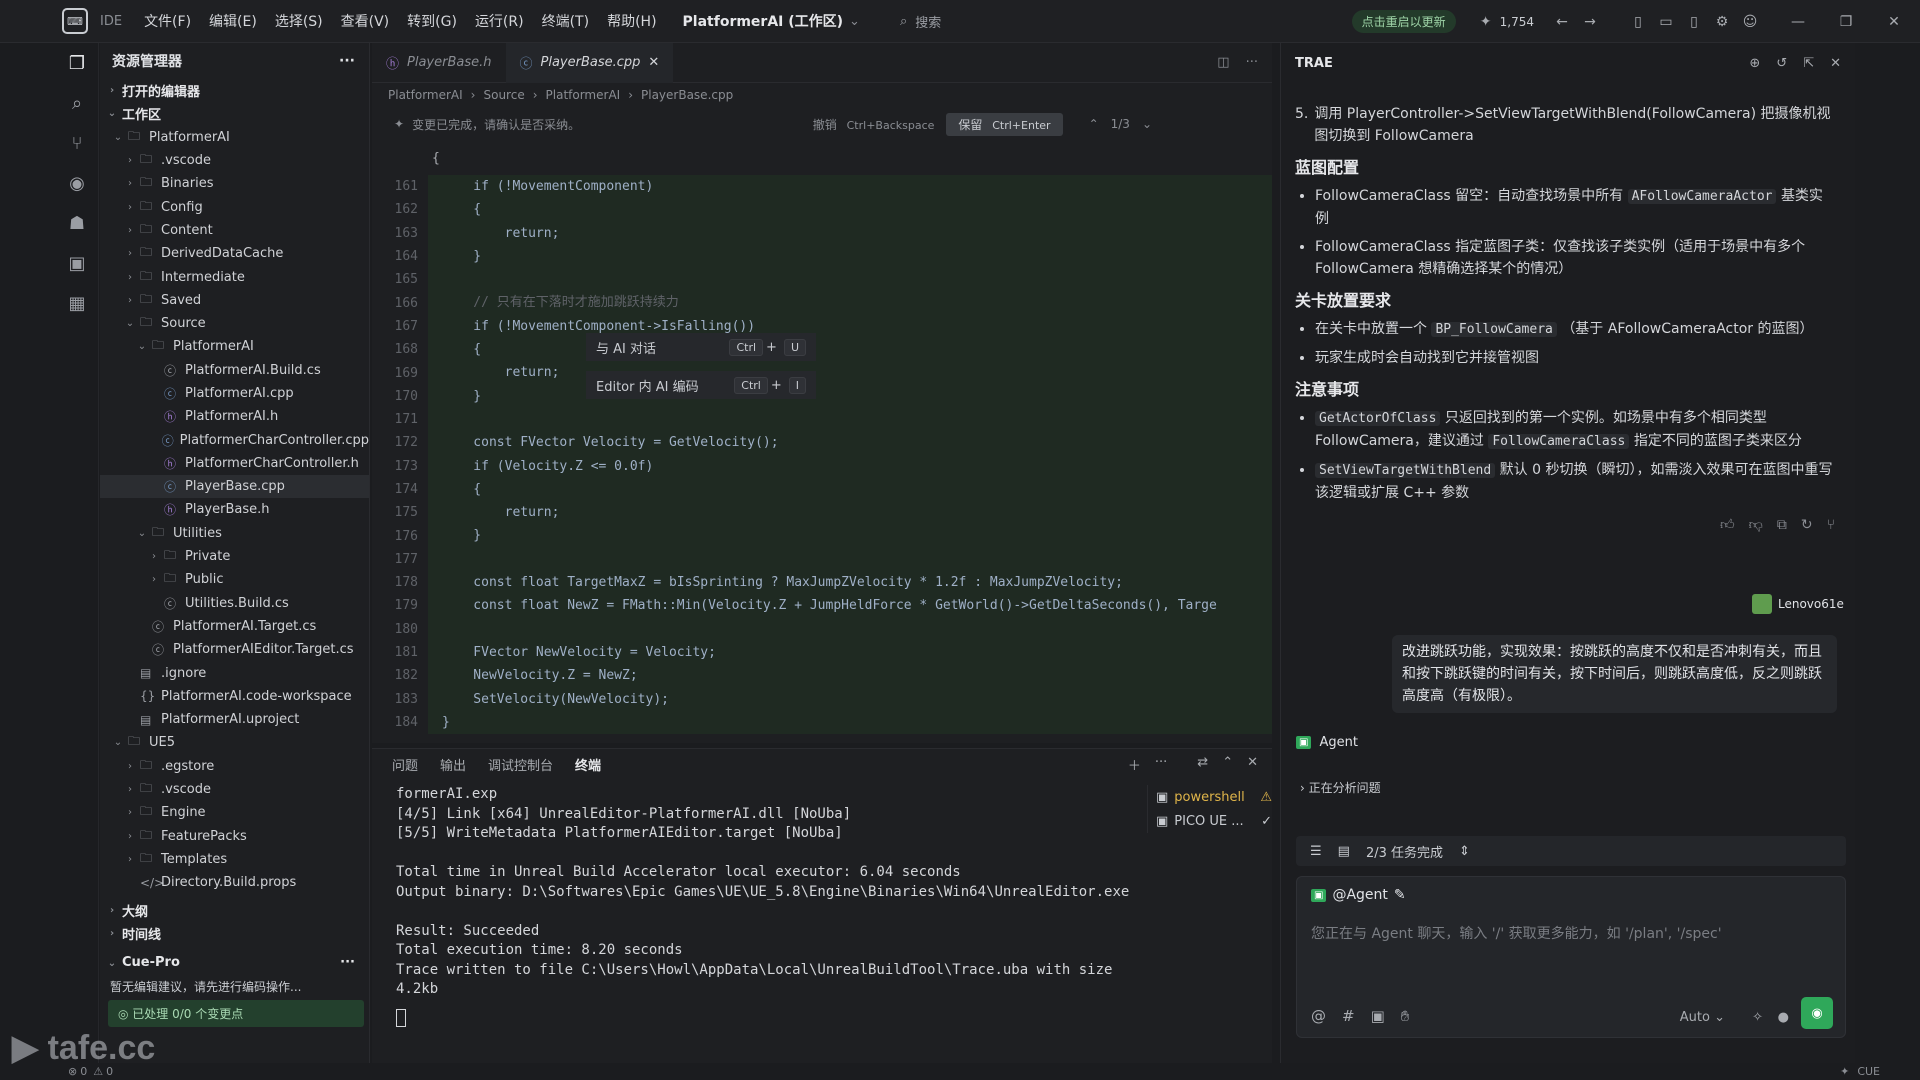 Image resolution: width=1920 pixels, height=1080 pixels. What do you see at coordinates (234, 626) in the screenshot?
I see `file-item: ⓒ PlatformerAI.Target.cs` at bounding box center [234, 626].